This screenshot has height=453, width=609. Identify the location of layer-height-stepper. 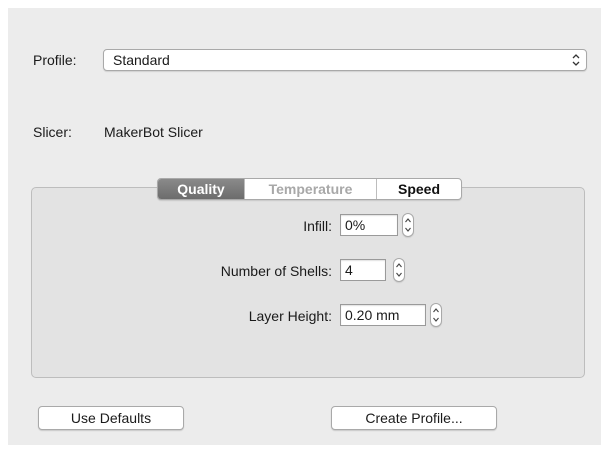
(436, 315).